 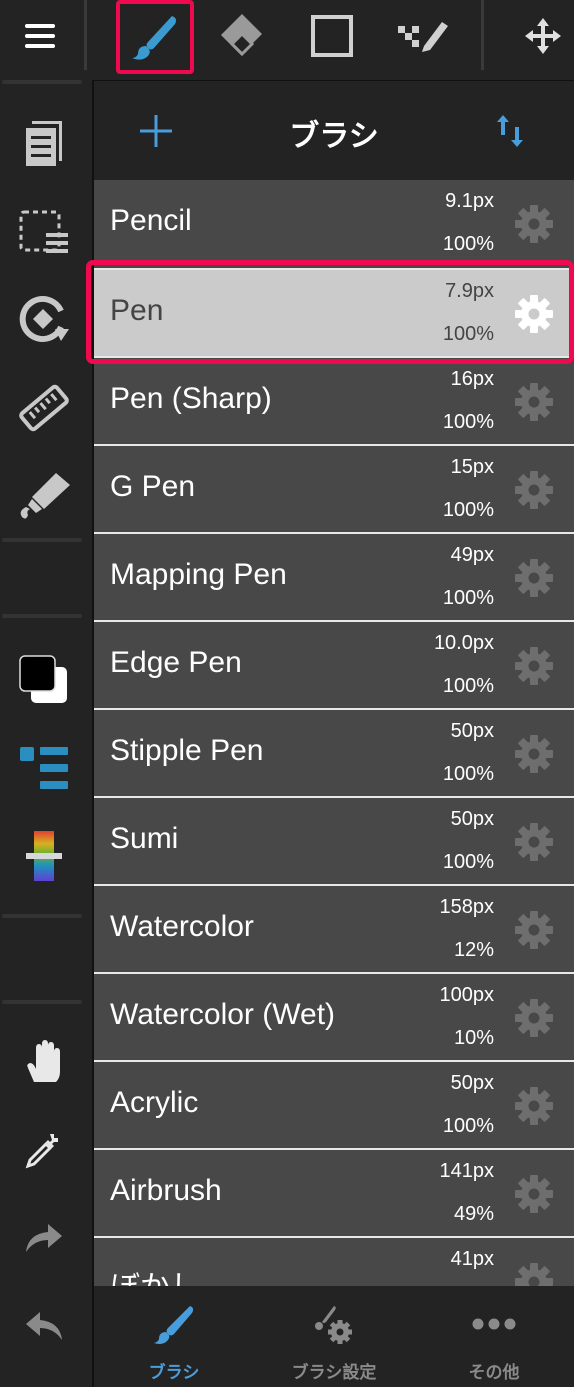 I want to click on sidebar-item-palette, so click(x=44, y=768).